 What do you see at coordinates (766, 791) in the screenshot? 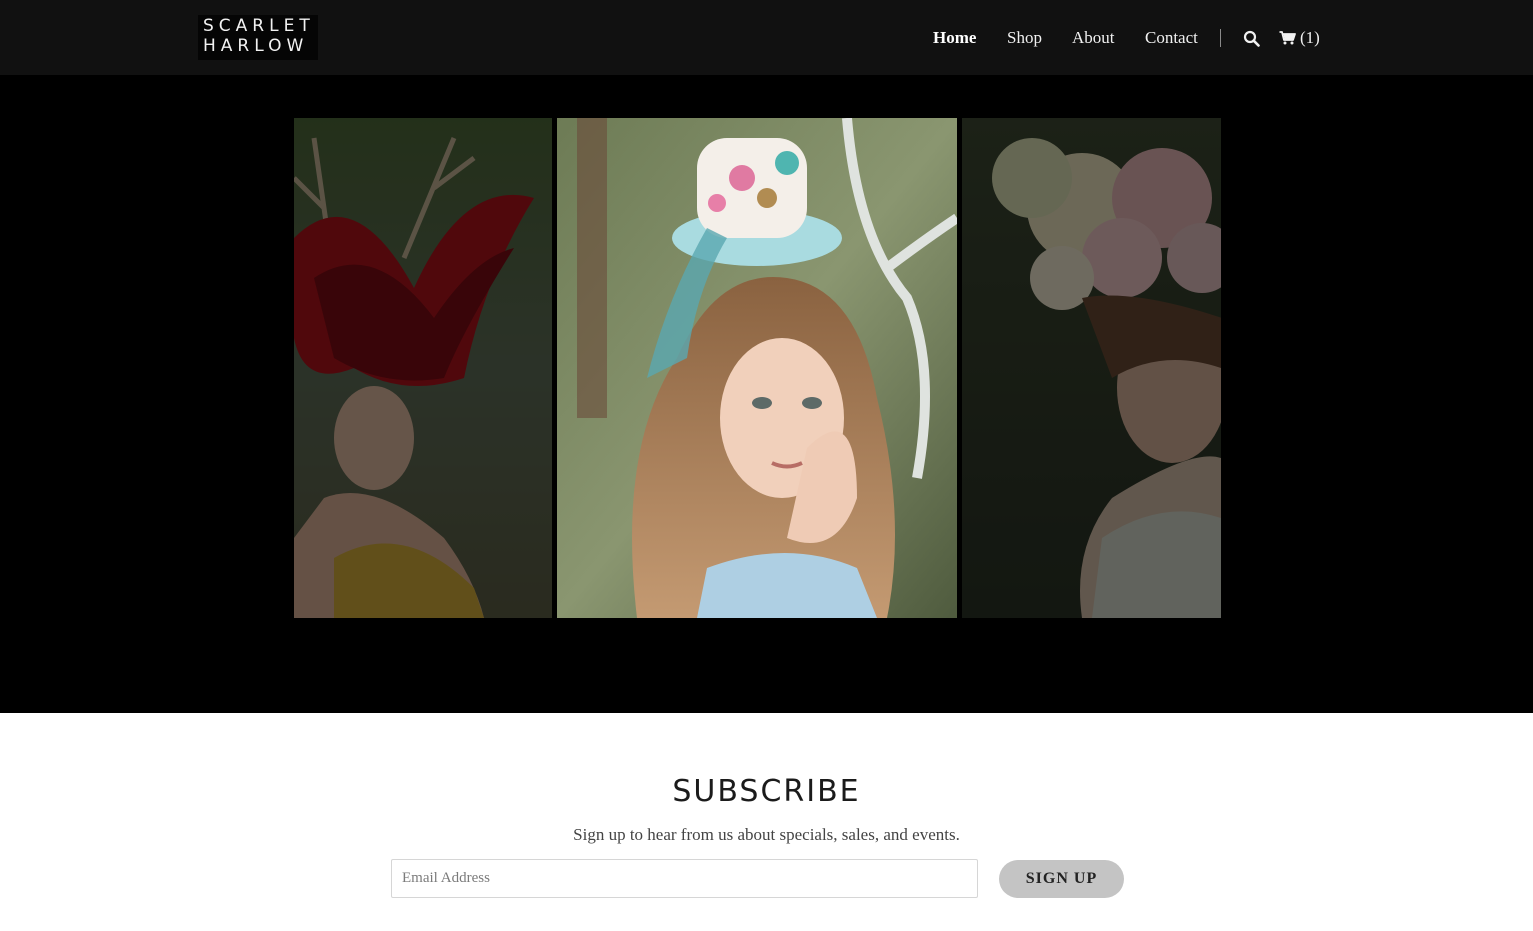
I see `subscribe-title: SUBSCRIBE` at bounding box center [766, 791].